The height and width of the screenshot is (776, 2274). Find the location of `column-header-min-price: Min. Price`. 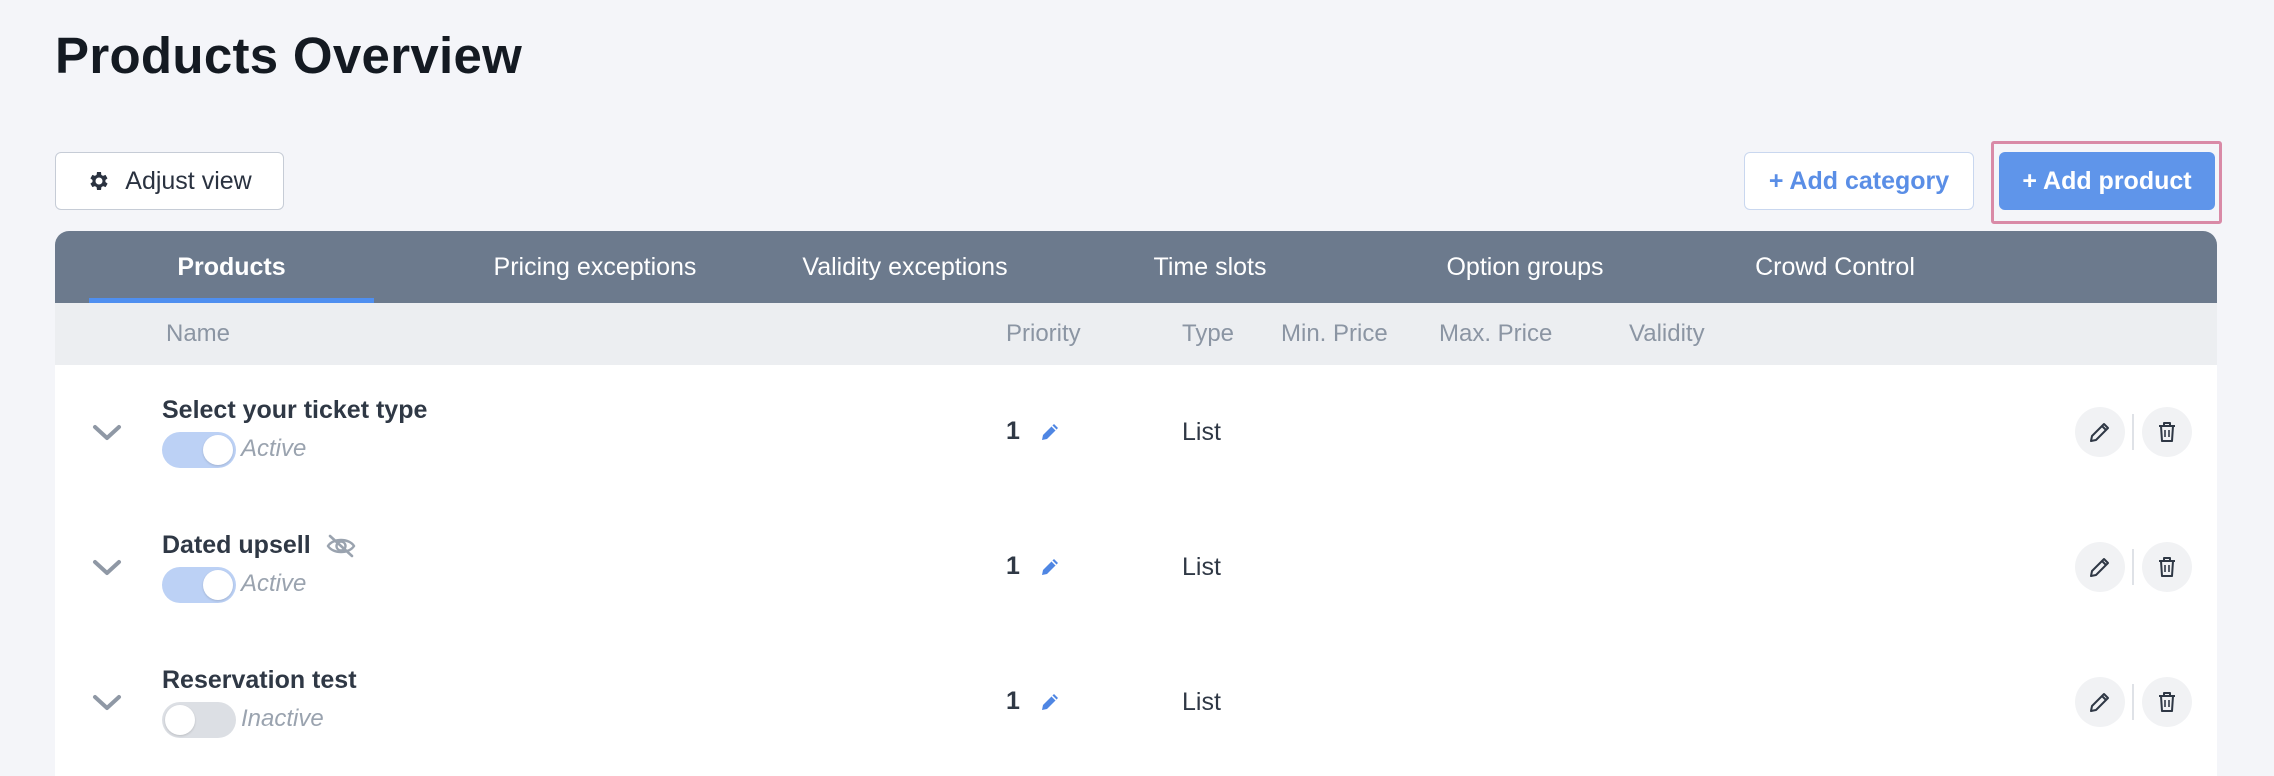

column-header-min-price: Min. Price is located at coordinates (1334, 333).